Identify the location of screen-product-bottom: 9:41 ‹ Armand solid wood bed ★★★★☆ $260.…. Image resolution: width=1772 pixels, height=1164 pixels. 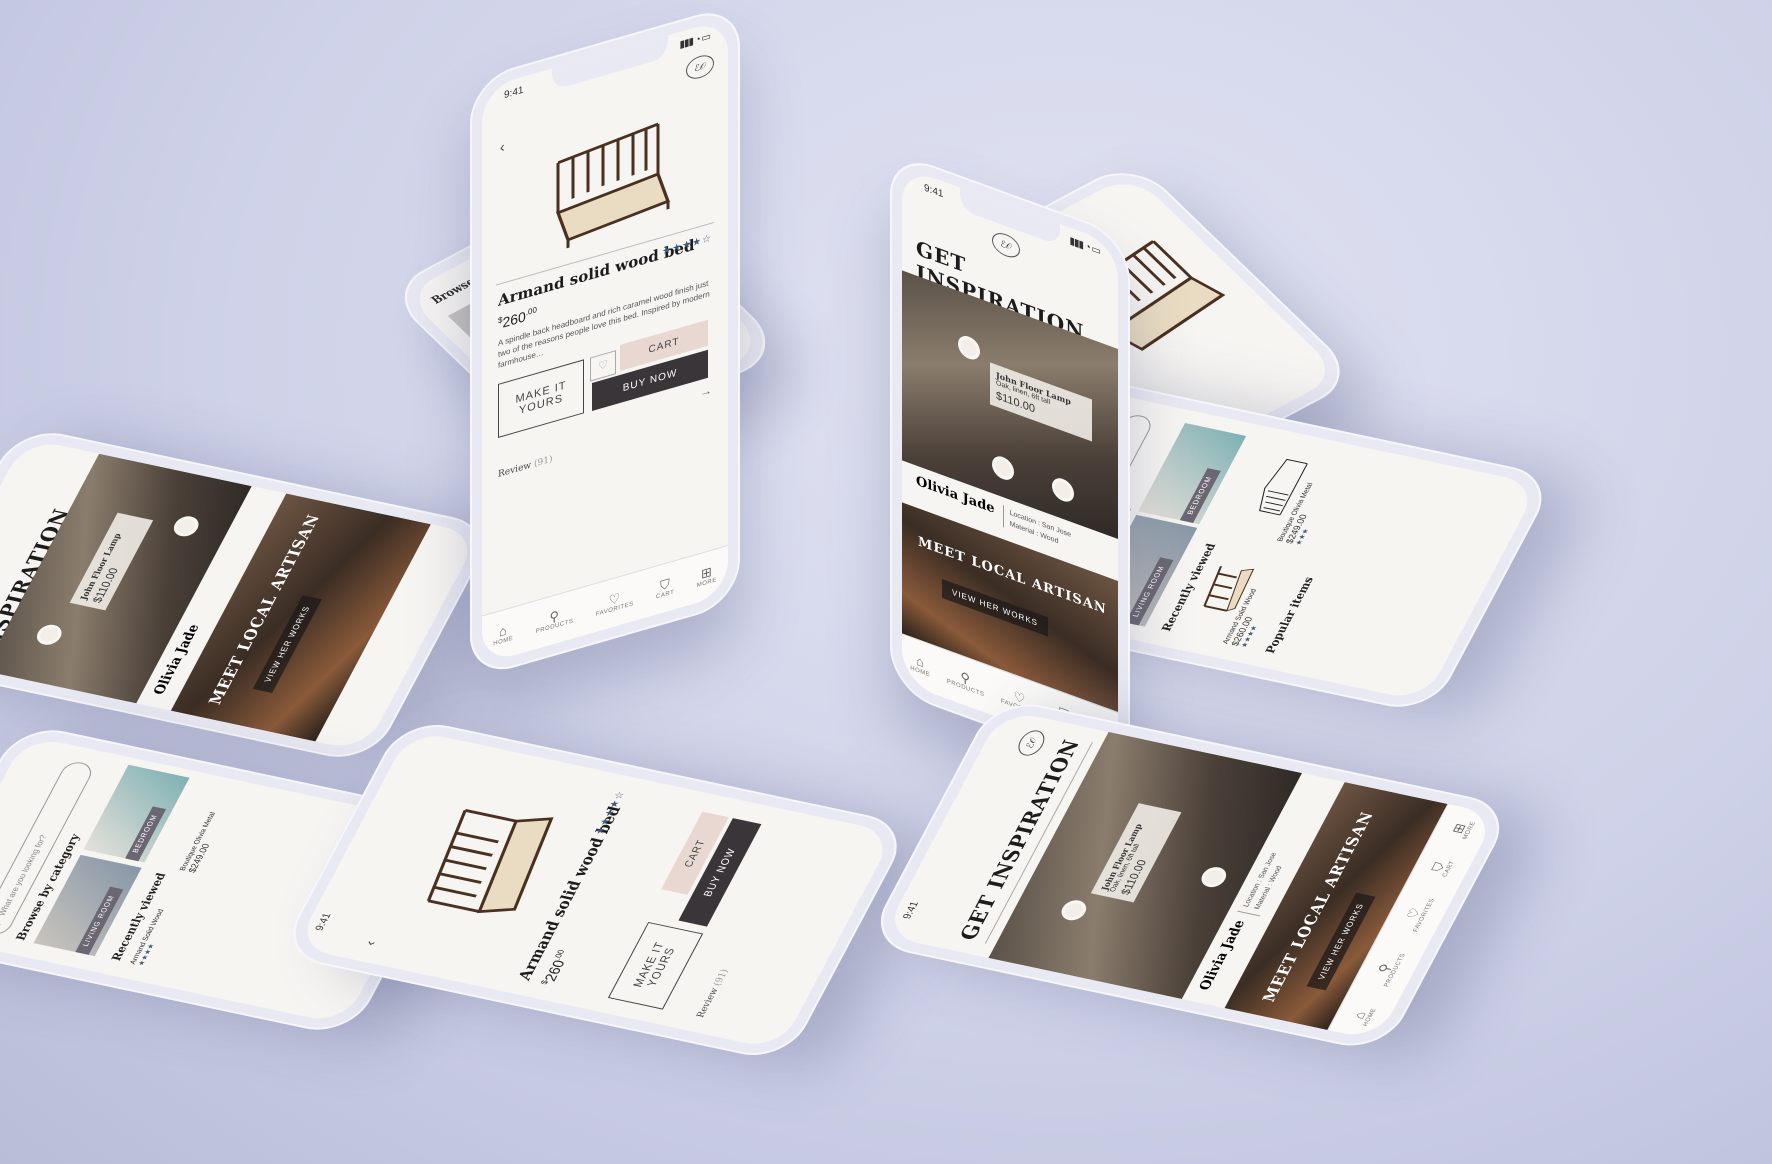
(595, 890).